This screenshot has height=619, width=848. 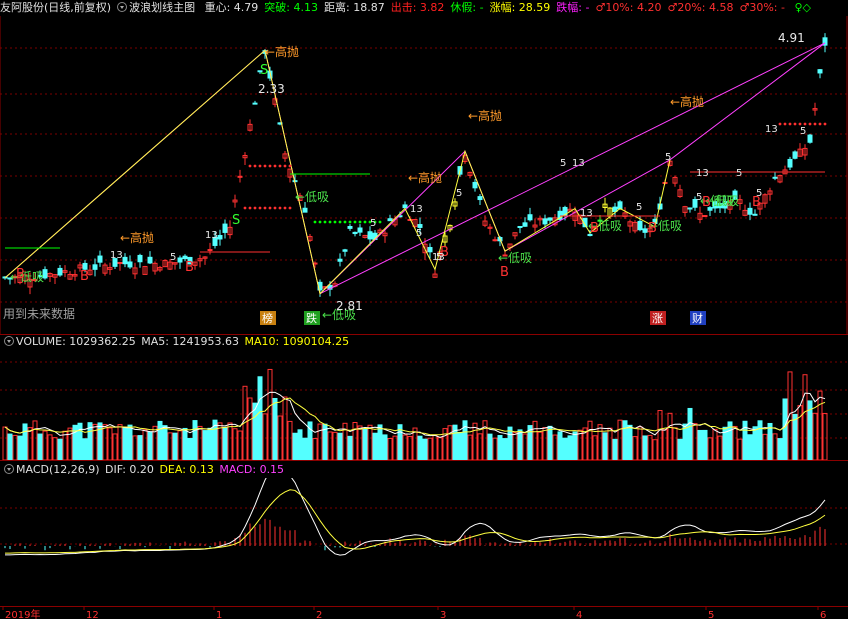 I want to click on header-item-7: ♂10%: 4.20, so click(x=628, y=7).